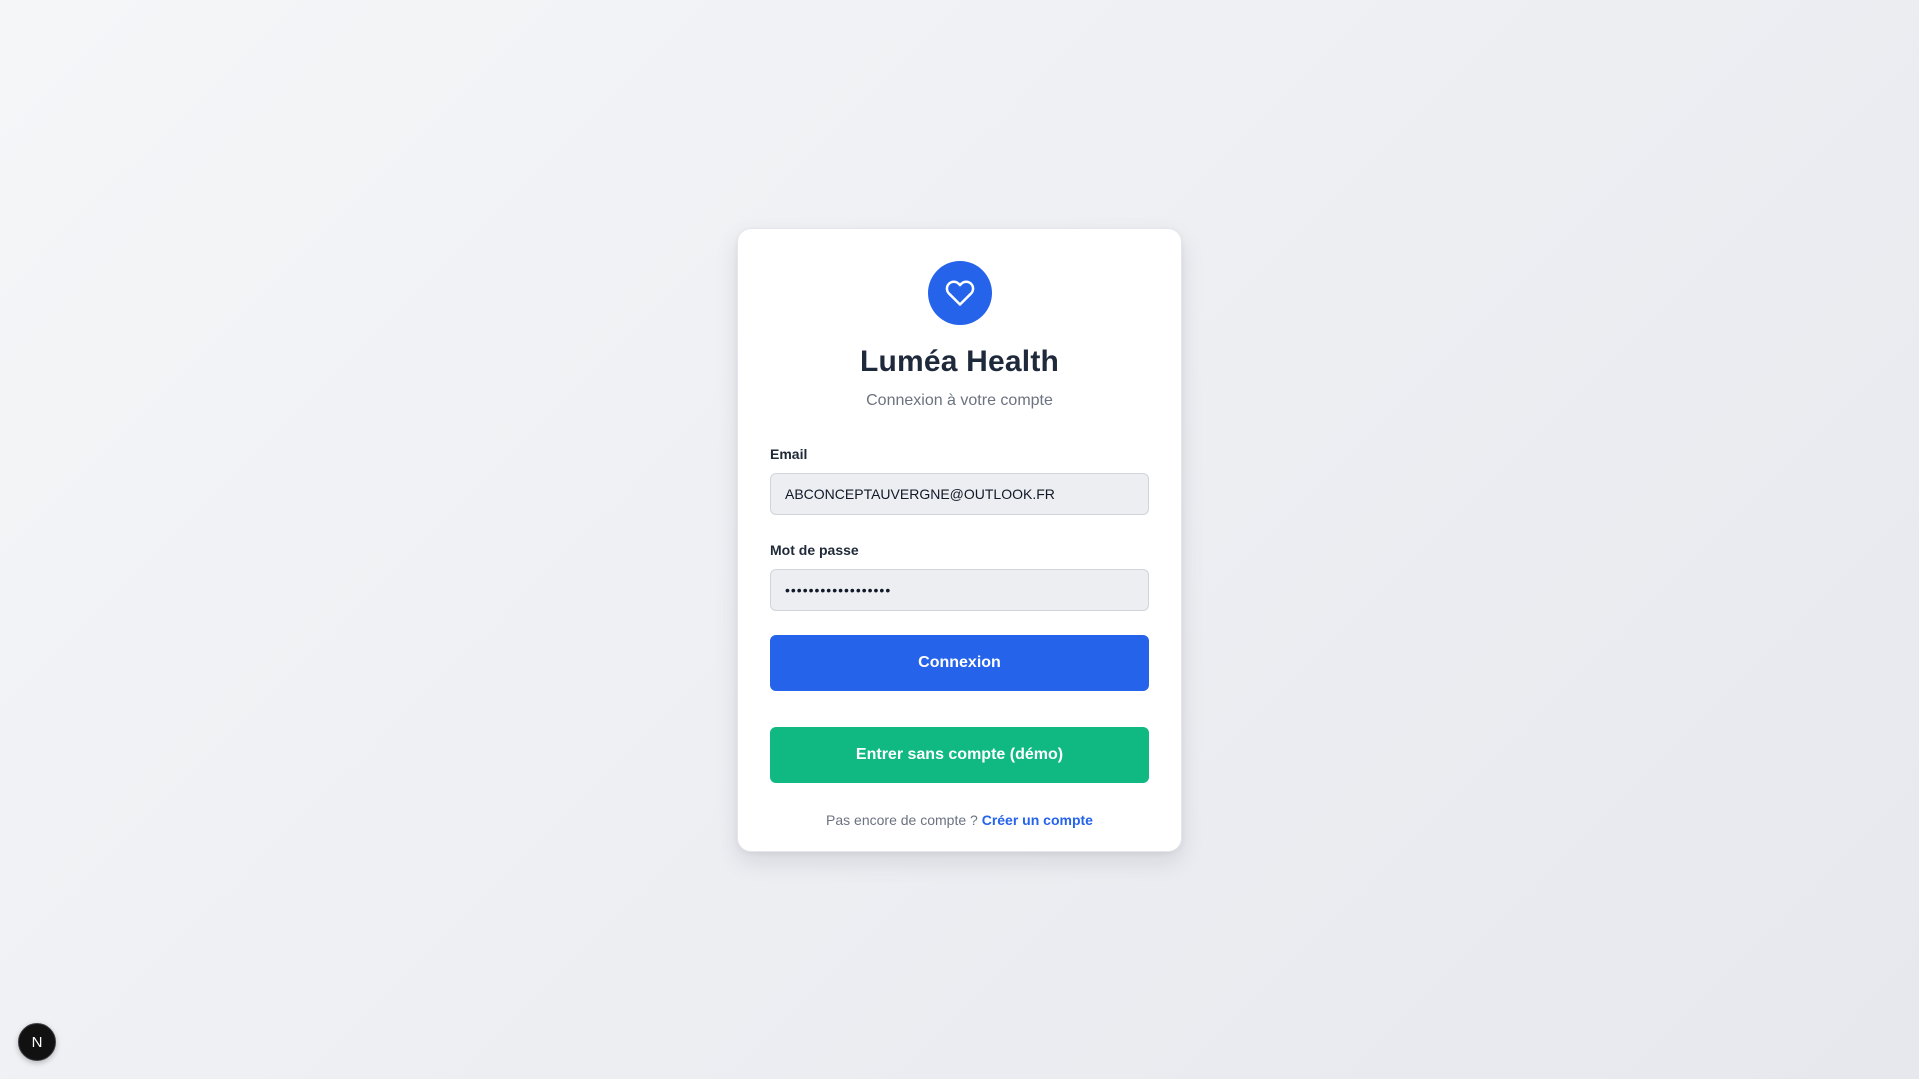 The width and height of the screenshot is (1919, 1079). Describe the element at coordinates (959, 663) in the screenshot. I see `login-button: Connexion` at that location.